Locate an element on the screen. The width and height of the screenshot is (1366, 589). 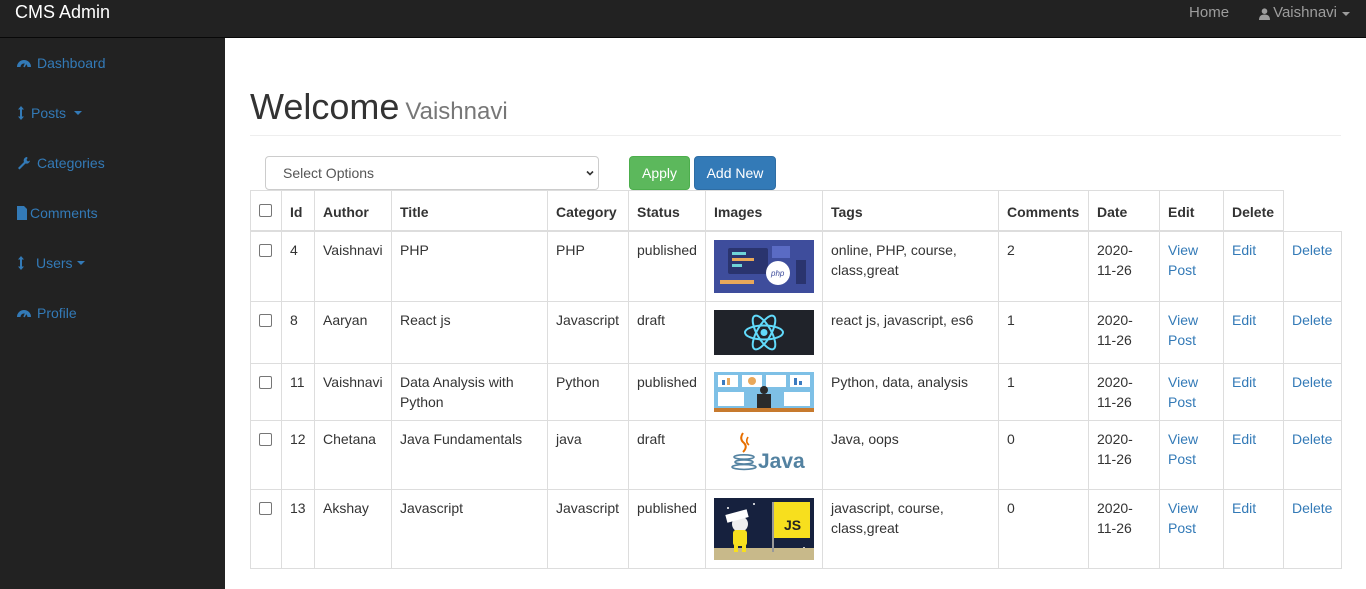
cell-title: React js is located at coordinates (469, 332).